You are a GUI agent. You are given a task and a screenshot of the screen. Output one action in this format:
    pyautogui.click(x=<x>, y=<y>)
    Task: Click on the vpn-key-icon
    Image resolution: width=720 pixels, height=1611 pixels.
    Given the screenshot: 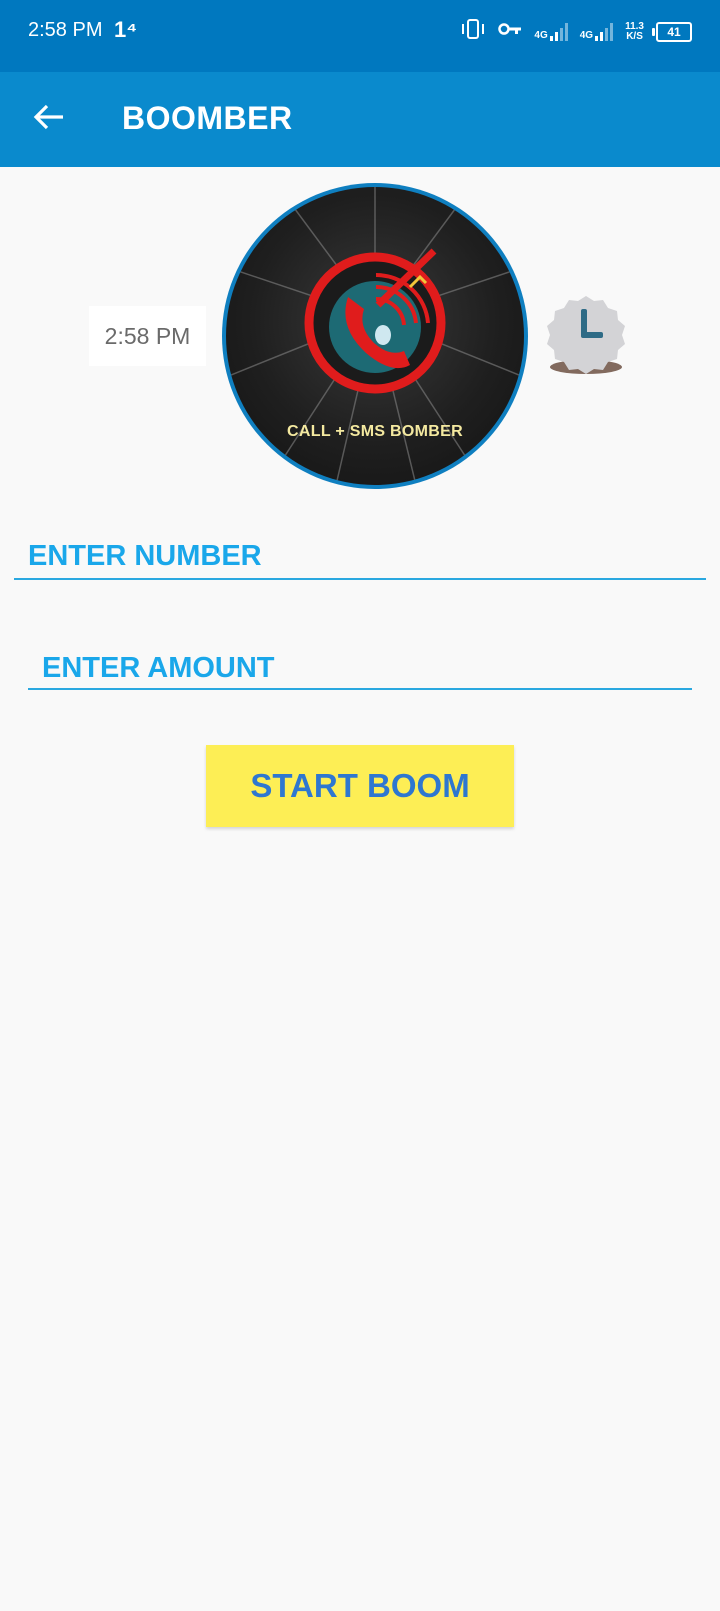 What is the action you would take?
    pyautogui.click(x=510, y=31)
    